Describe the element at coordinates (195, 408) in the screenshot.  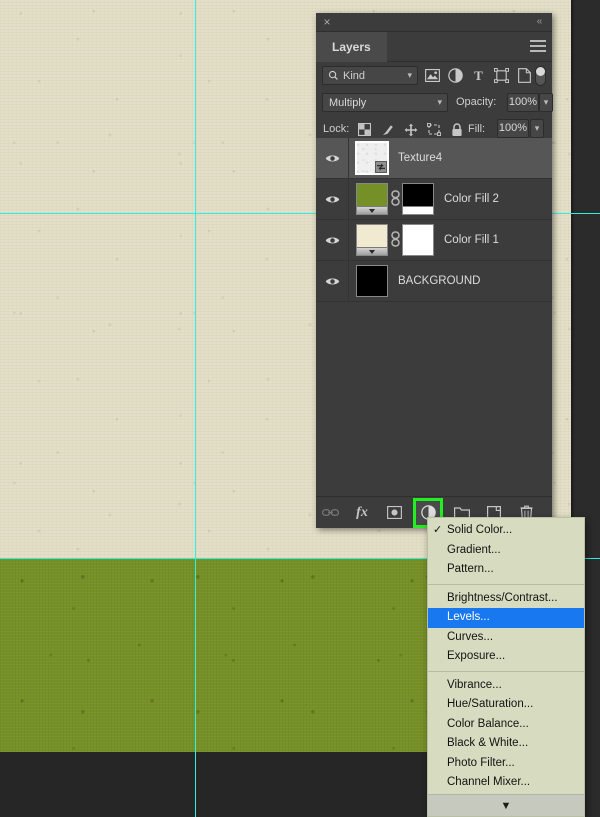
I see `guide-vertical` at that location.